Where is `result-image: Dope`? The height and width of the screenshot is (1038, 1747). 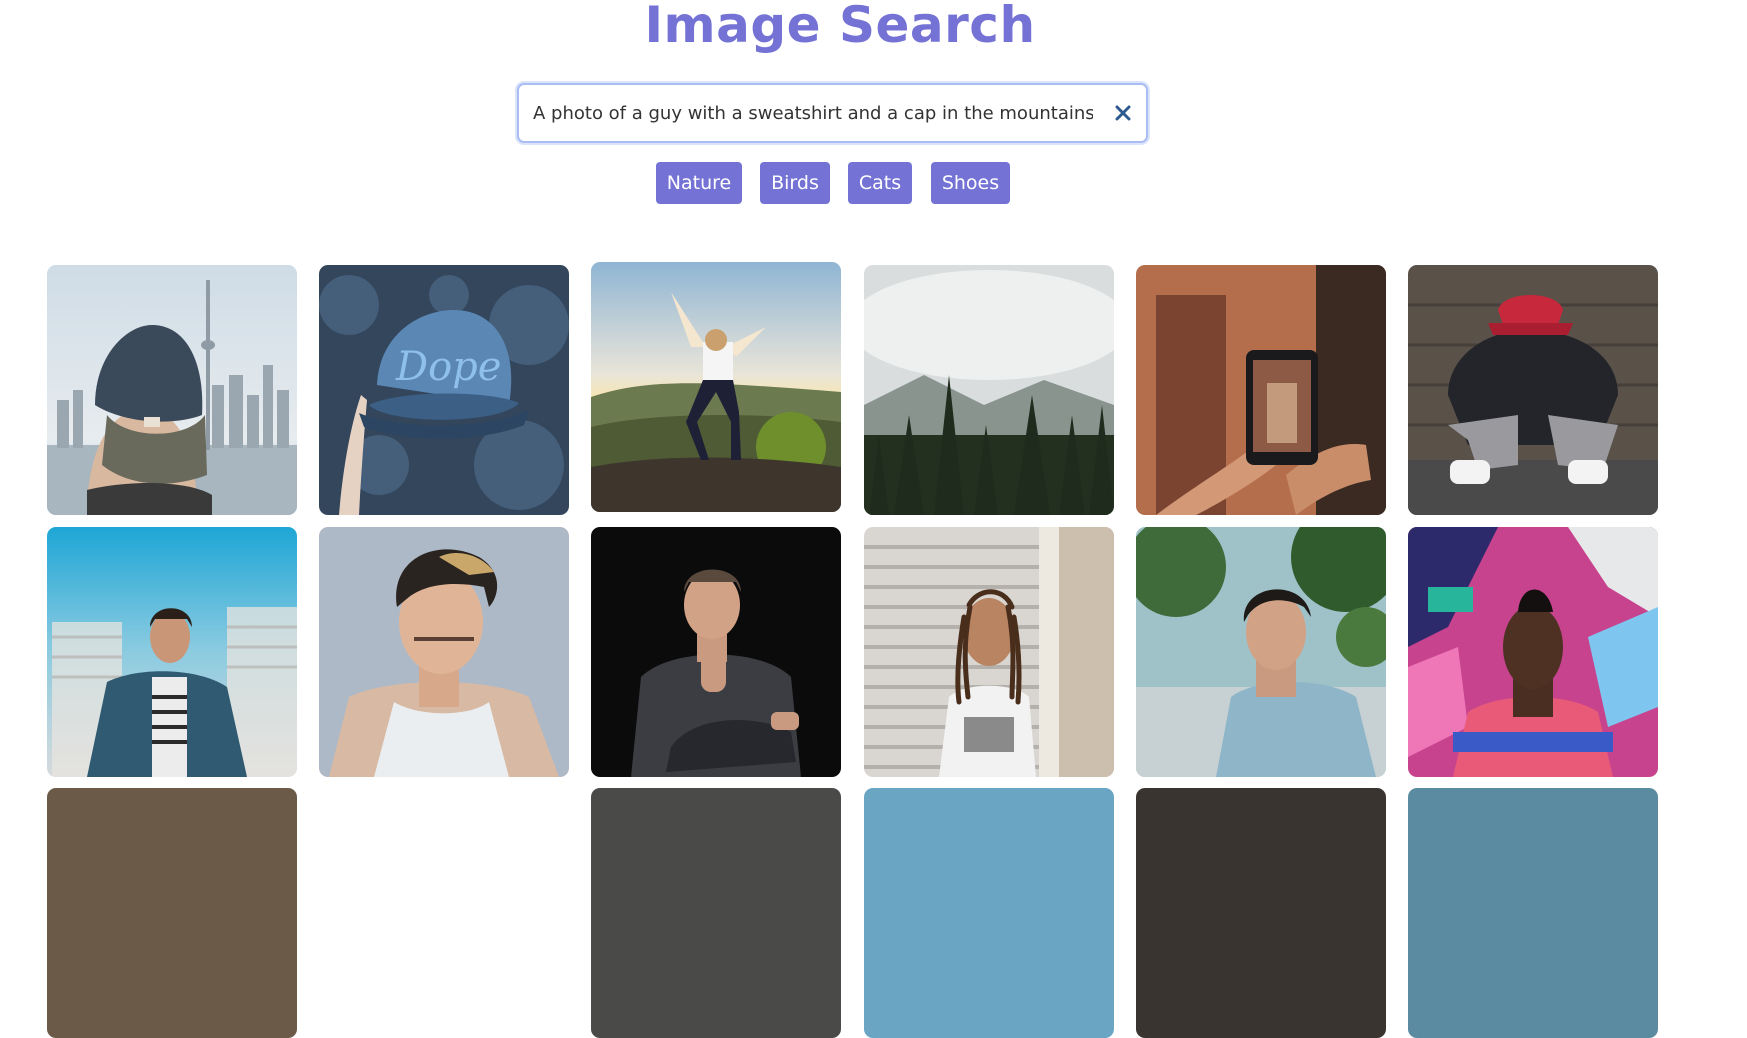
result-image: Dope is located at coordinates (444, 390).